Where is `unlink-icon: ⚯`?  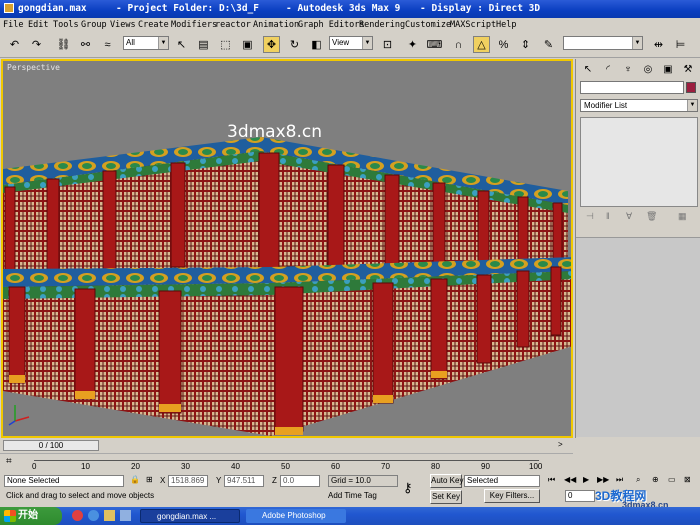 unlink-icon: ⚯ is located at coordinates (85, 44).